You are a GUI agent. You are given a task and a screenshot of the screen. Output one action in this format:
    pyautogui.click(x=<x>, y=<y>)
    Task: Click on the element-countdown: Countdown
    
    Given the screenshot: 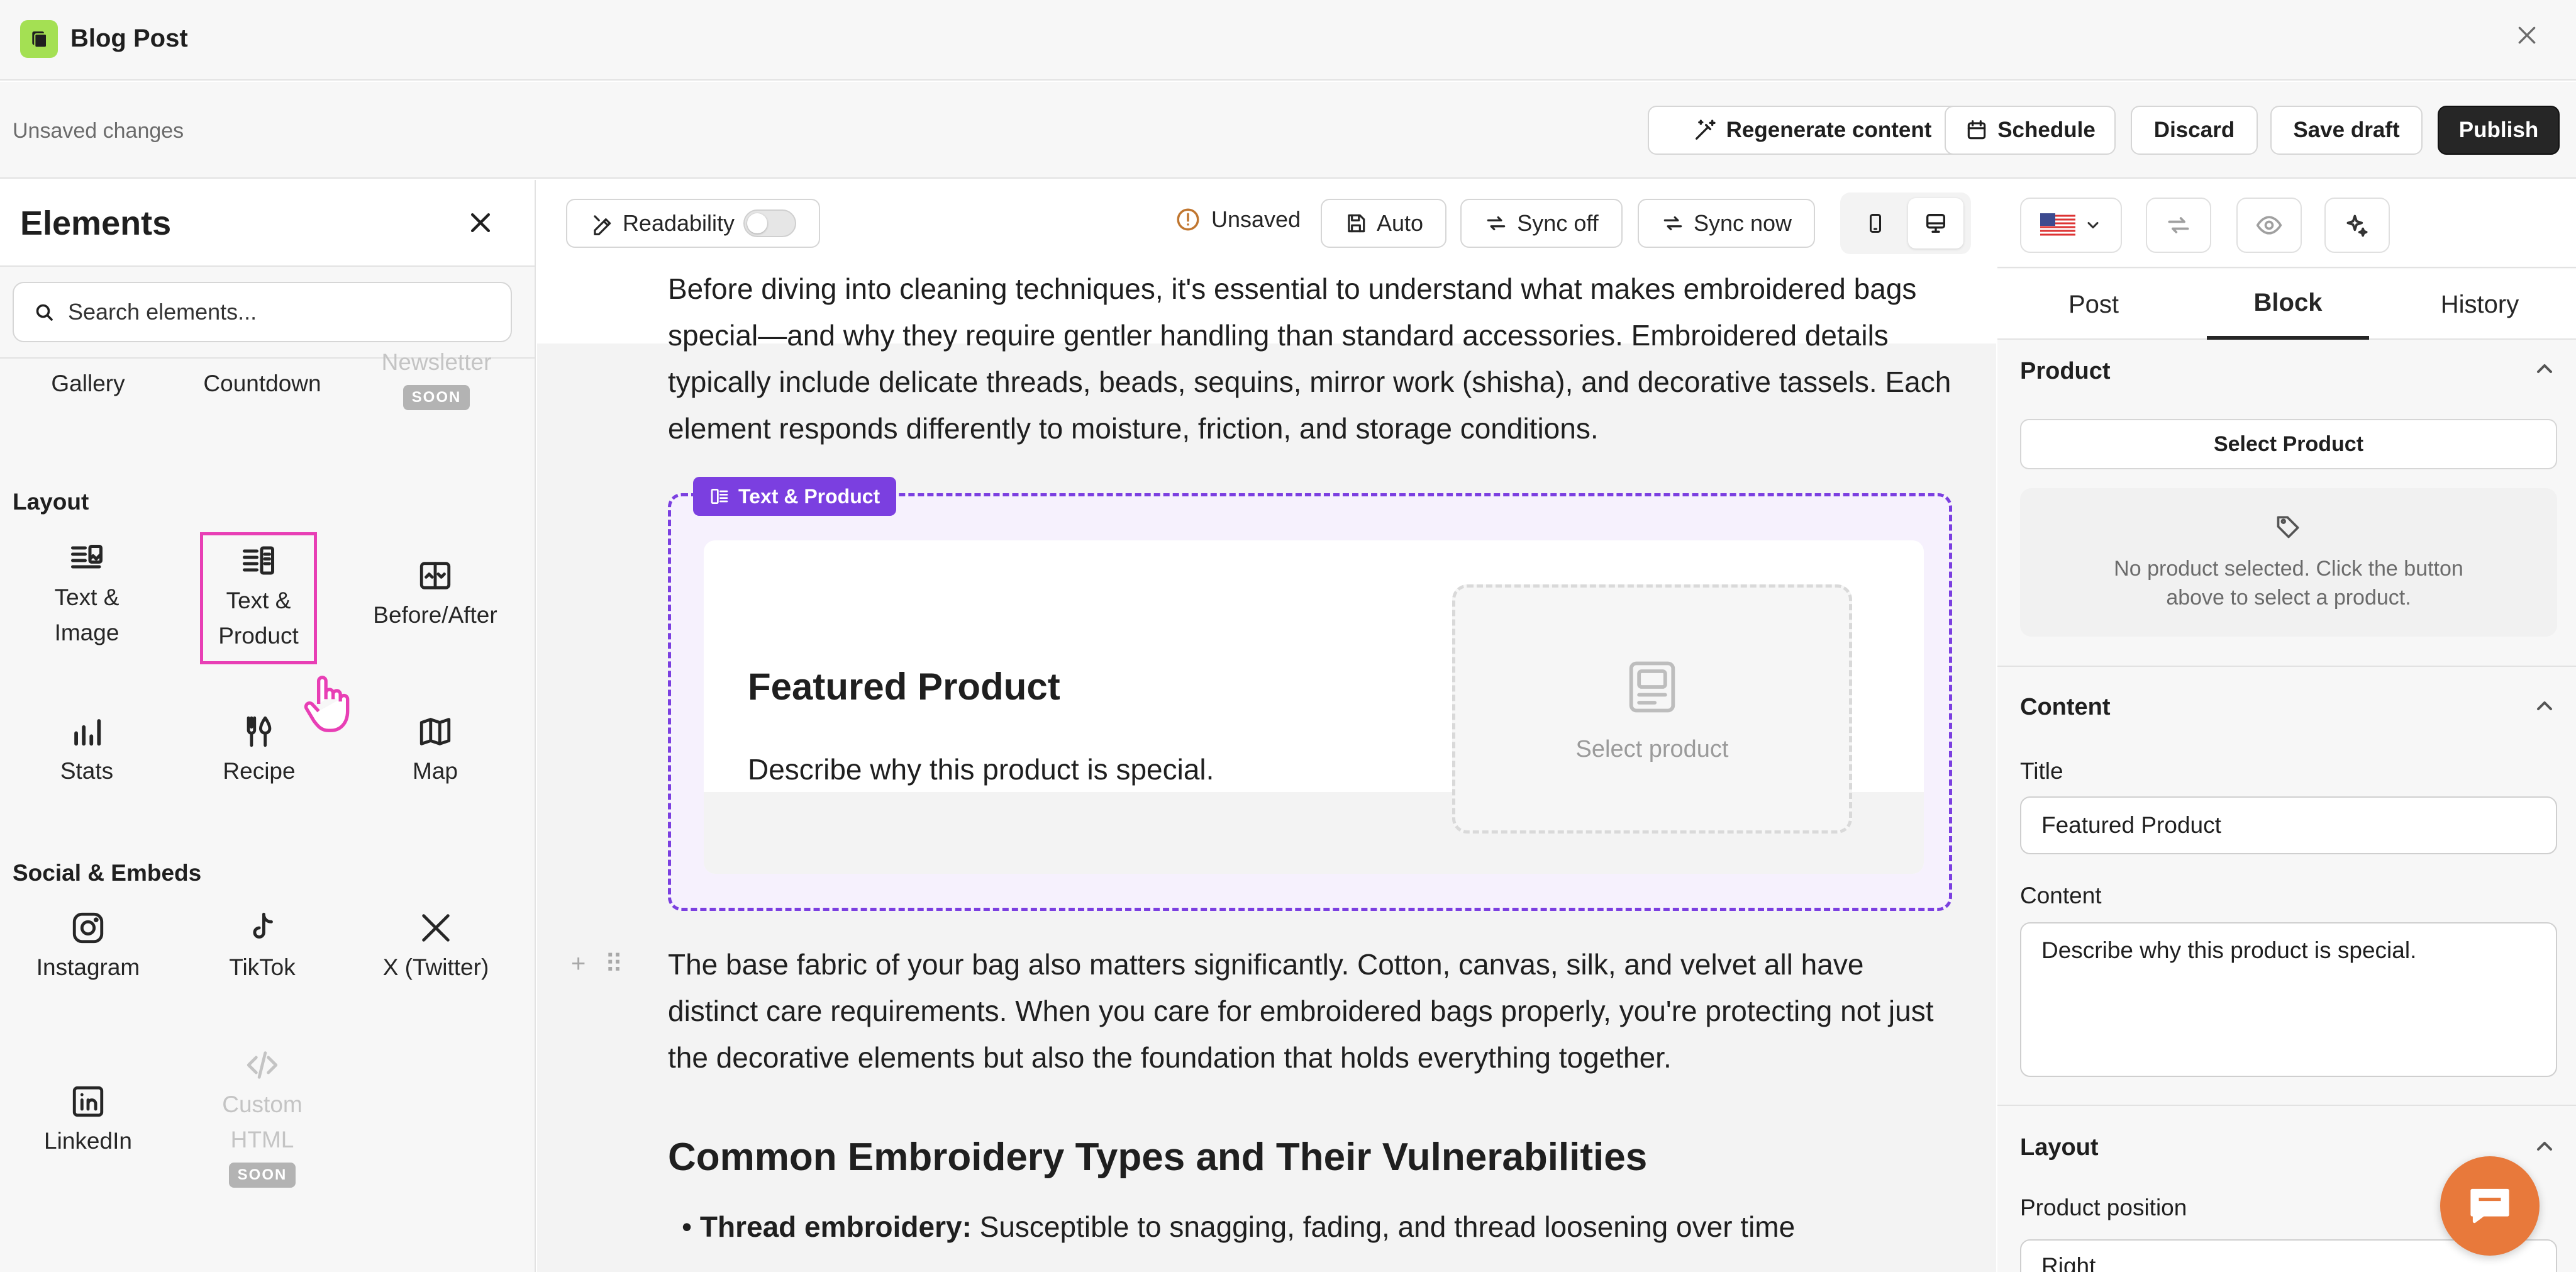 What is the action you would take?
    pyautogui.click(x=262, y=397)
    